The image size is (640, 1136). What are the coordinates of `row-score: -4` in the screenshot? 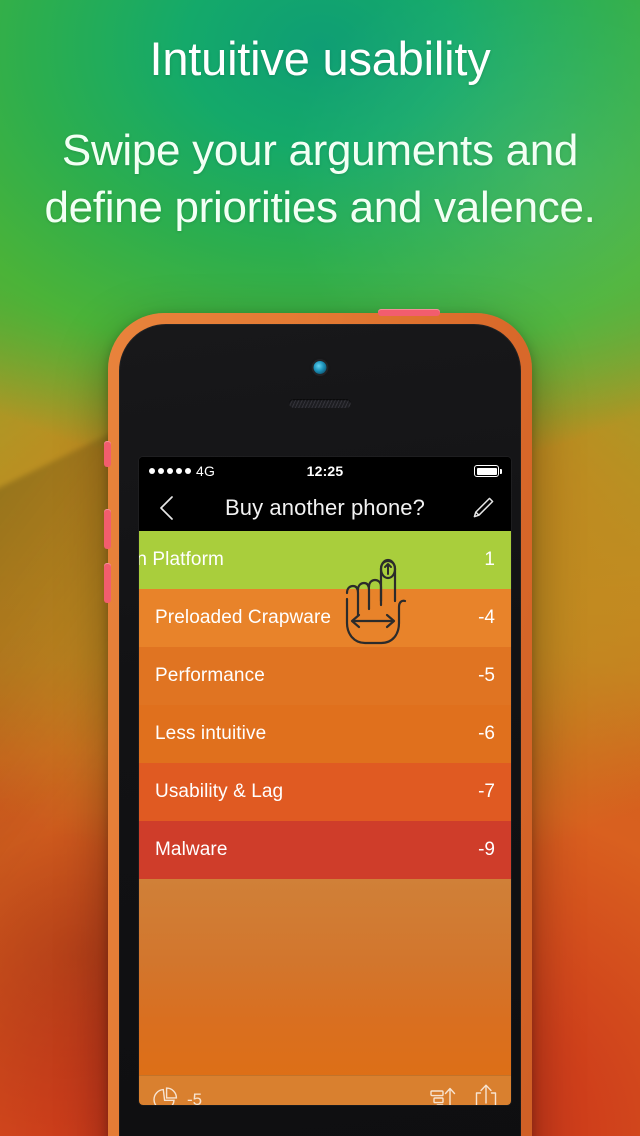 It's located at (486, 617).